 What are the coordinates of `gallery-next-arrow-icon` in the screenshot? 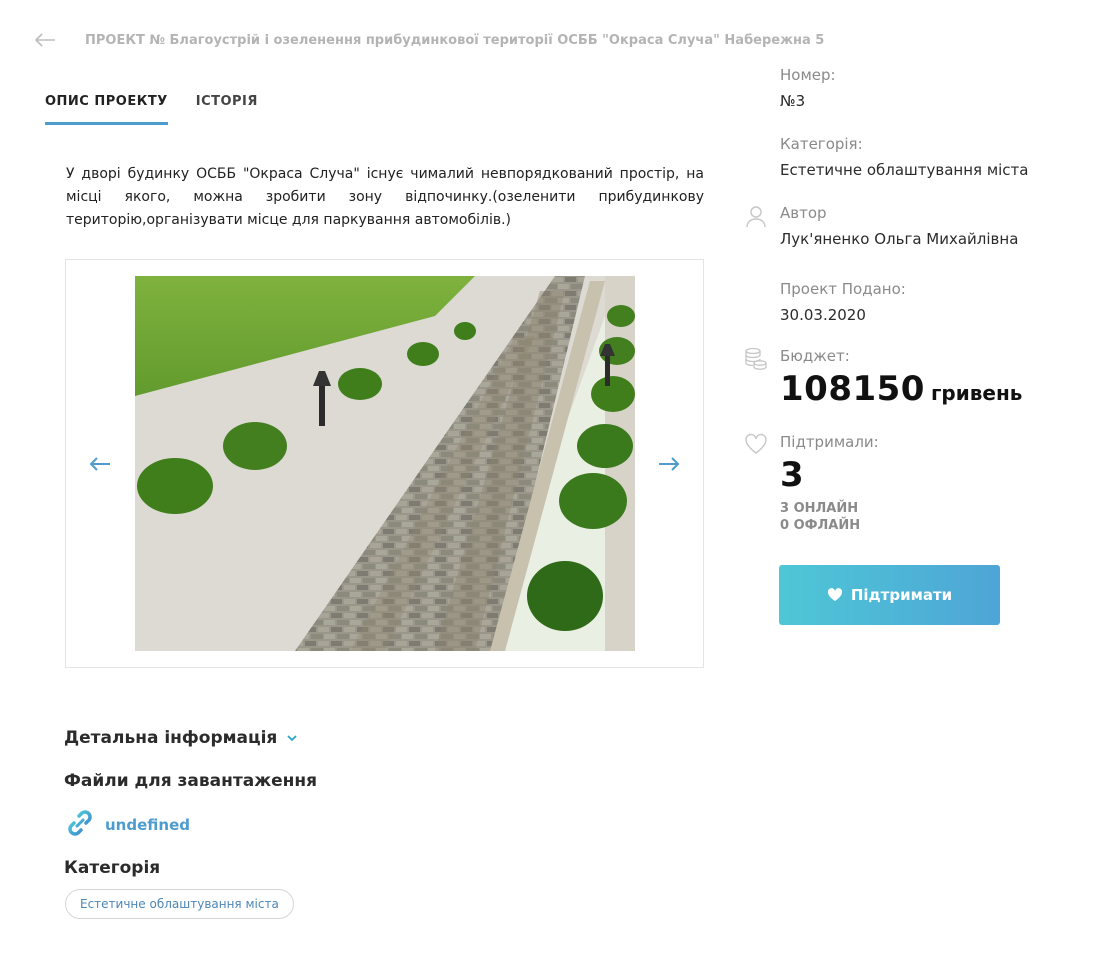 It's located at (669, 464).